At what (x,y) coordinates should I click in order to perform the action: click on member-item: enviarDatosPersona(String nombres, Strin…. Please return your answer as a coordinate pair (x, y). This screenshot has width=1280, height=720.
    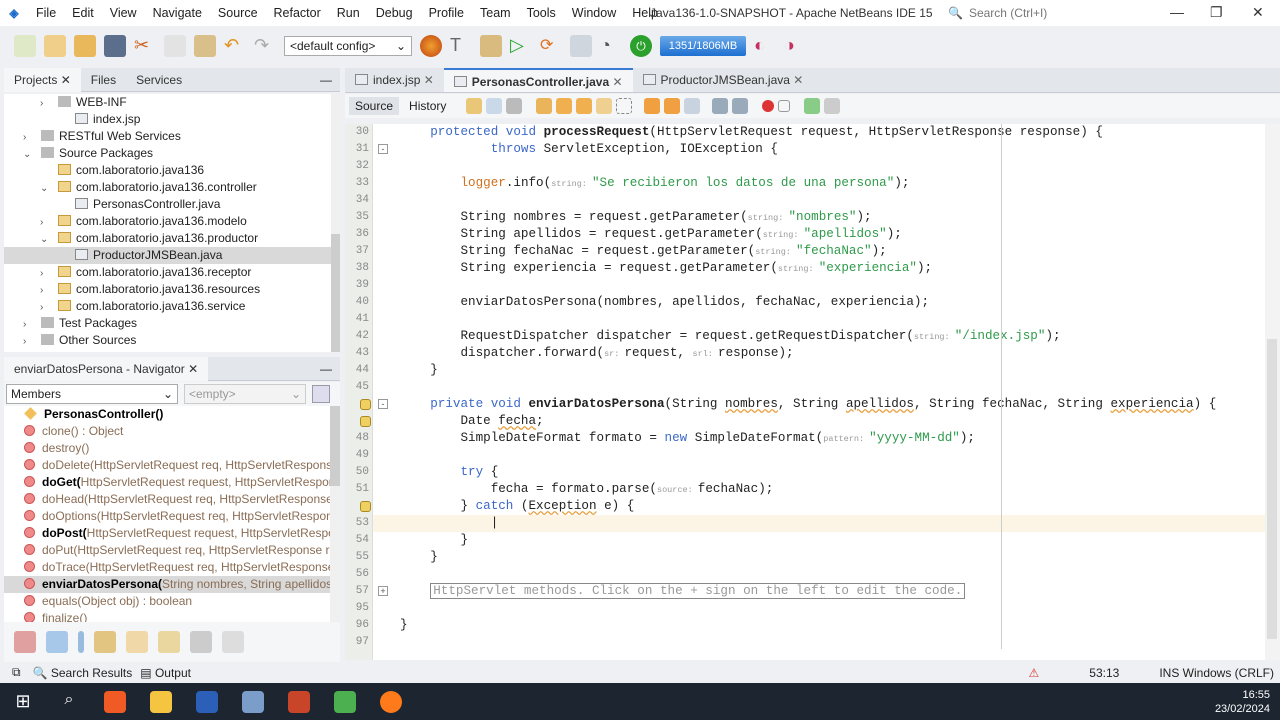
    Looking at the image, I should click on (167, 584).